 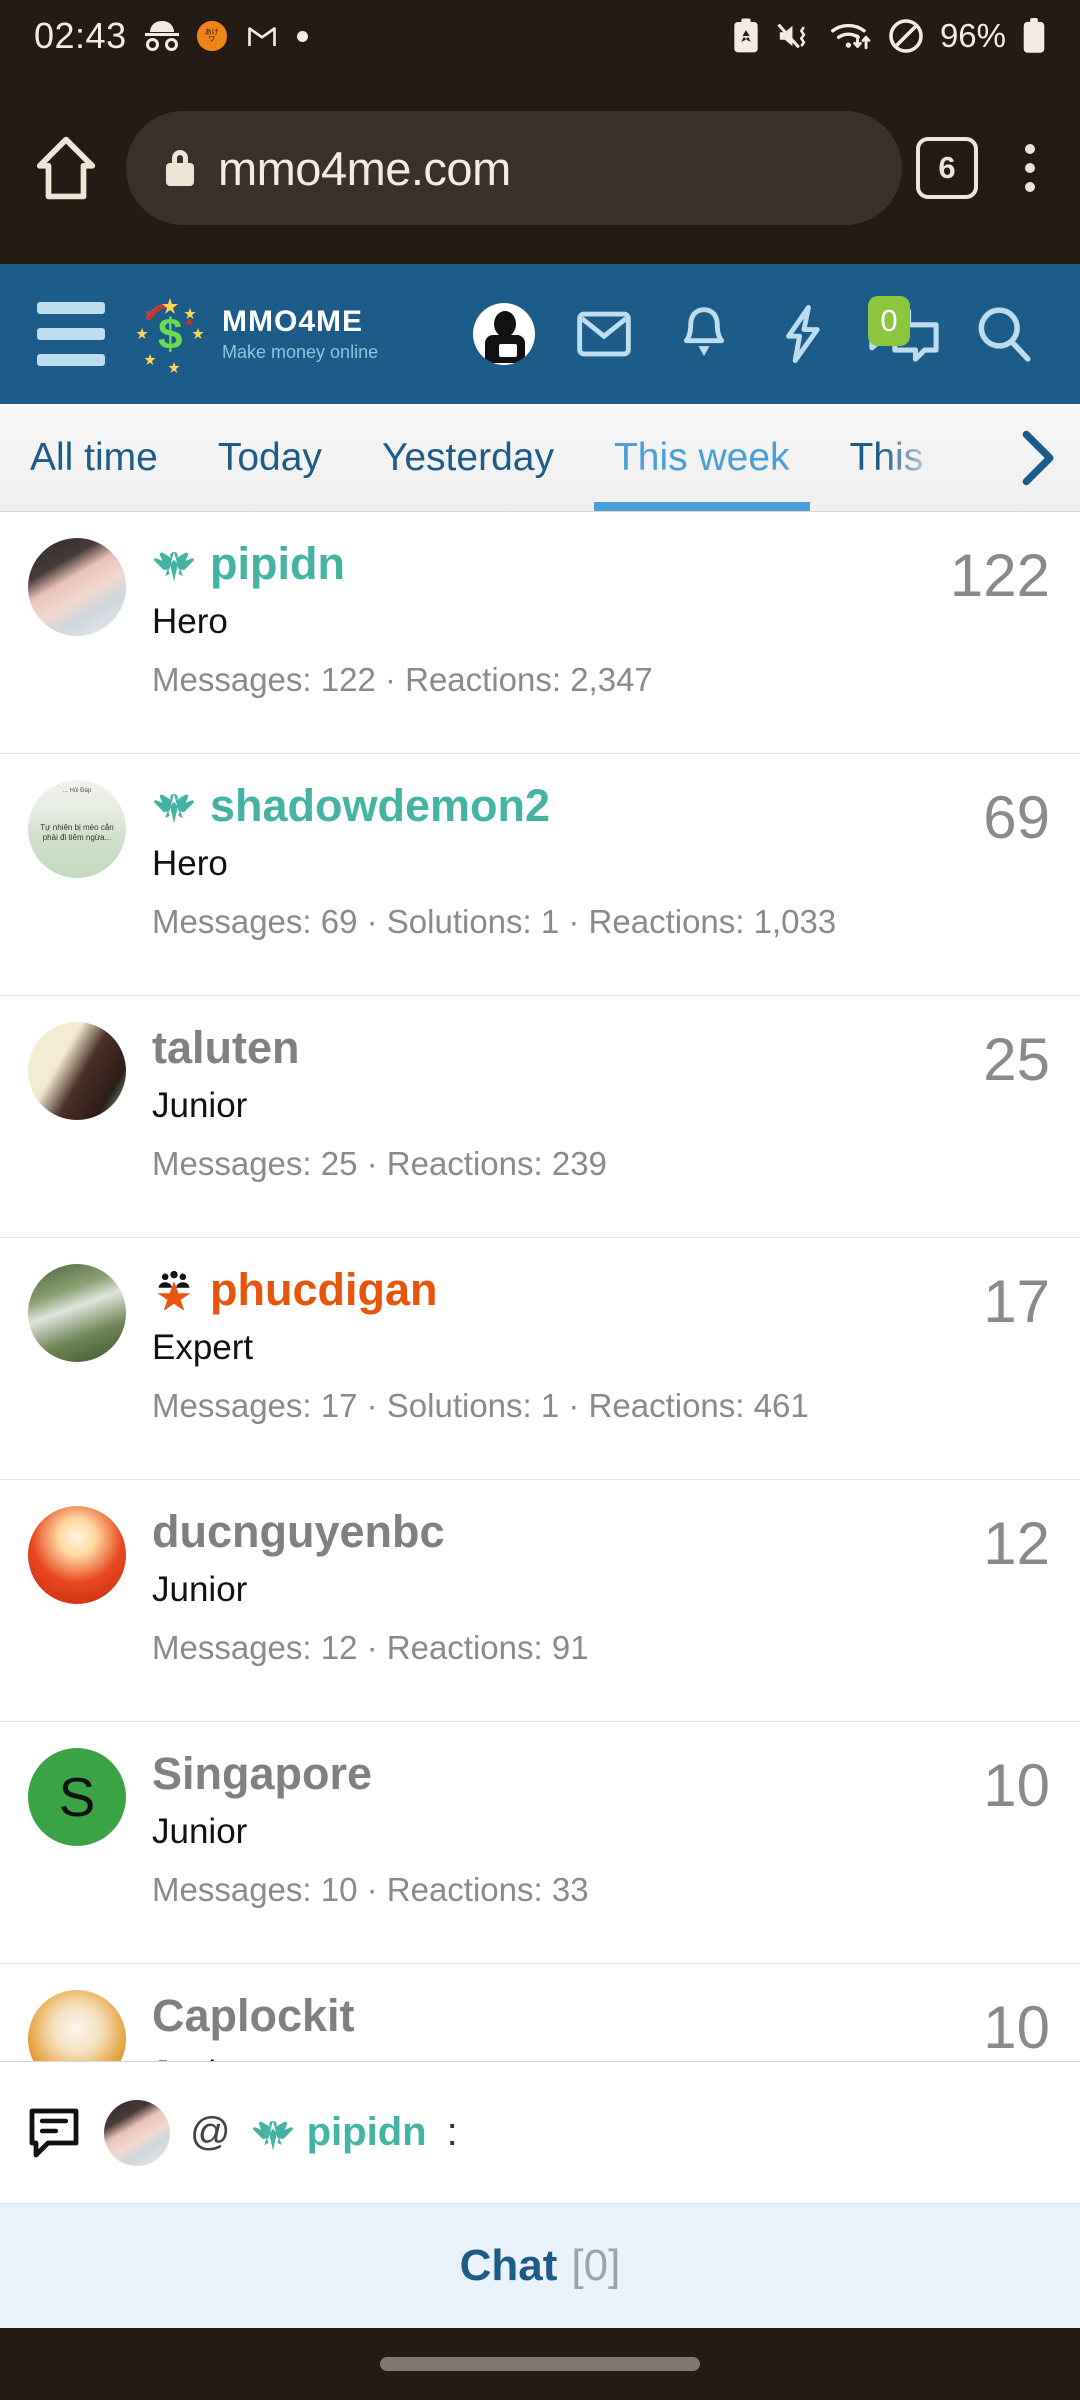 I want to click on system-navigation-bar, so click(x=540, y=2364).